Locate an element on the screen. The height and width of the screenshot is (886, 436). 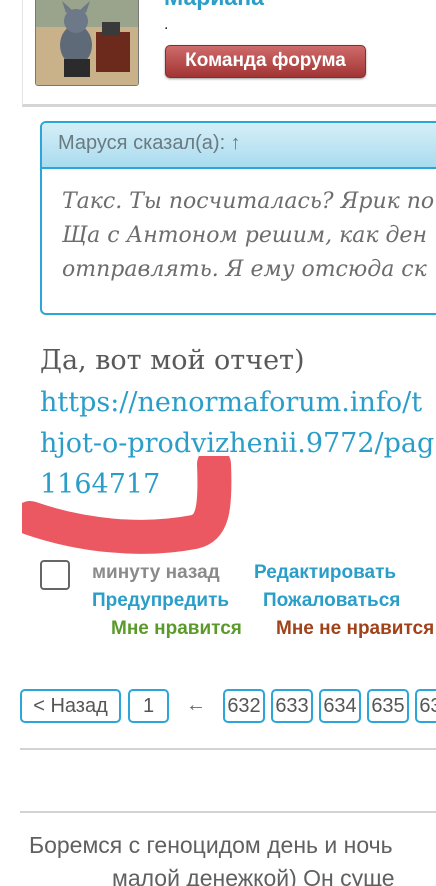
role-badge: Команда форума is located at coordinates (265, 61).